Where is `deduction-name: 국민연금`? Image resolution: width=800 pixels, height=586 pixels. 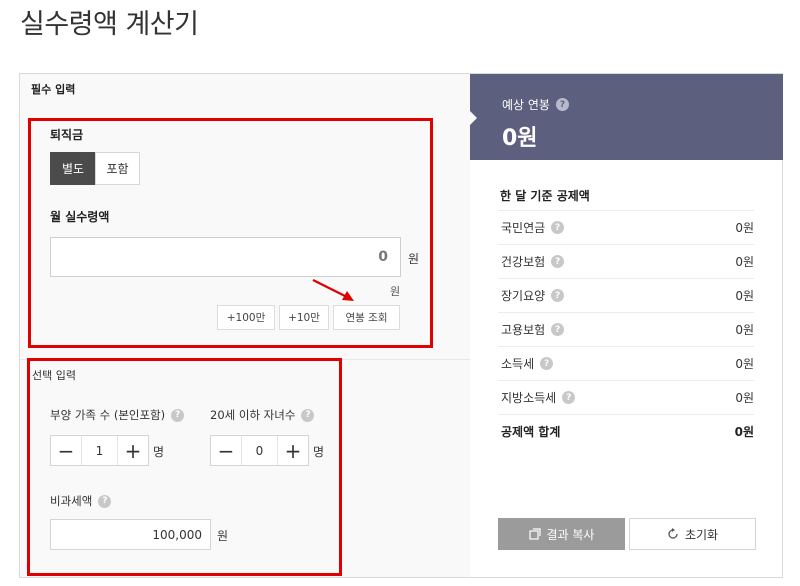
deduction-name: 국민연금 is located at coordinates (523, 228).